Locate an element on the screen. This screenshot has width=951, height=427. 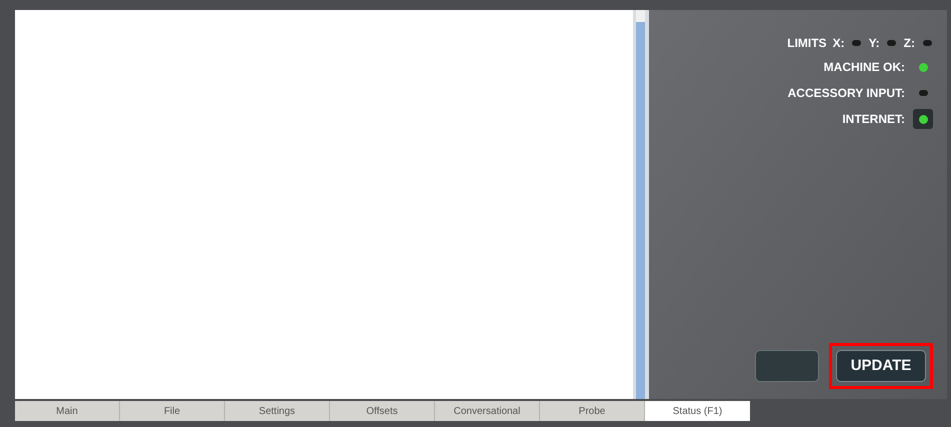
limits-label: LIMITS is located at coordinates (807, 43).